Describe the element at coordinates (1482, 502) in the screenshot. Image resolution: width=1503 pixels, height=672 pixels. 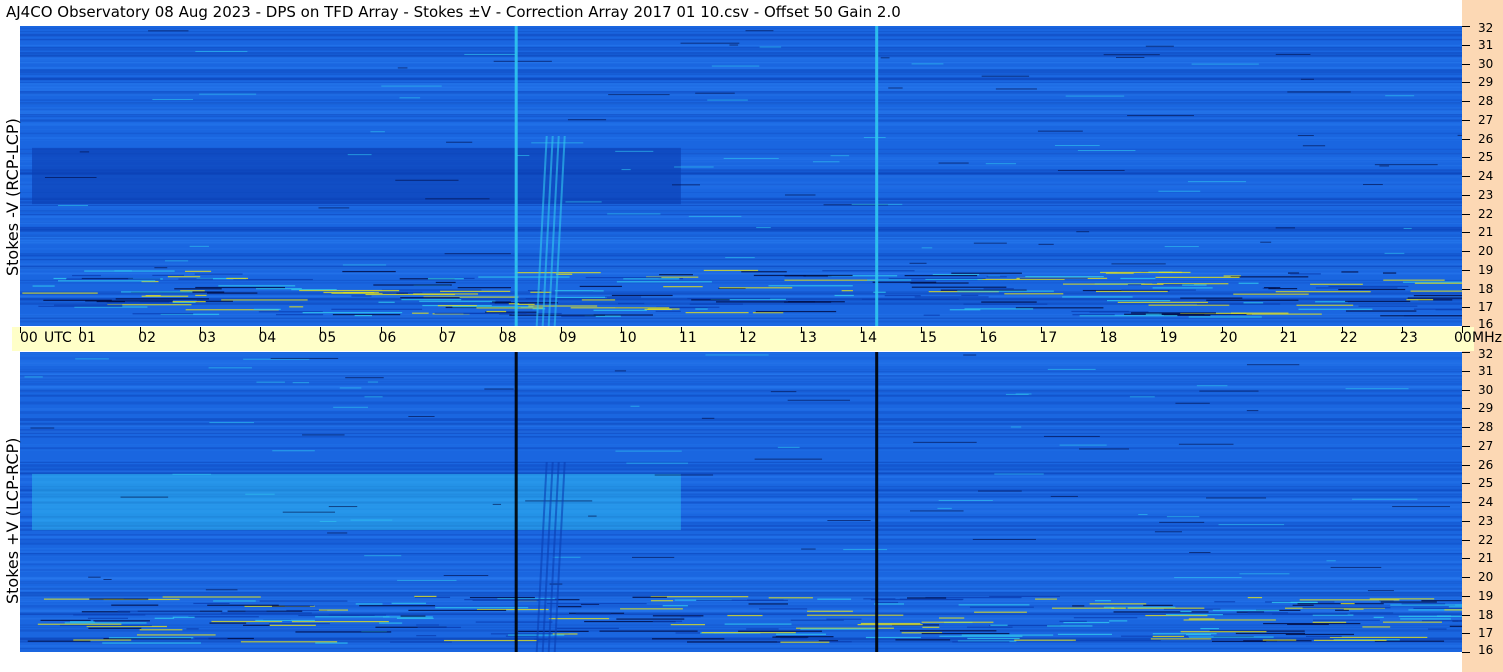
I see `frequency-axis-bottom: 32 31 30 29 28 27 26 25 24 23 22 21 20 19 18 17 16` at that location.